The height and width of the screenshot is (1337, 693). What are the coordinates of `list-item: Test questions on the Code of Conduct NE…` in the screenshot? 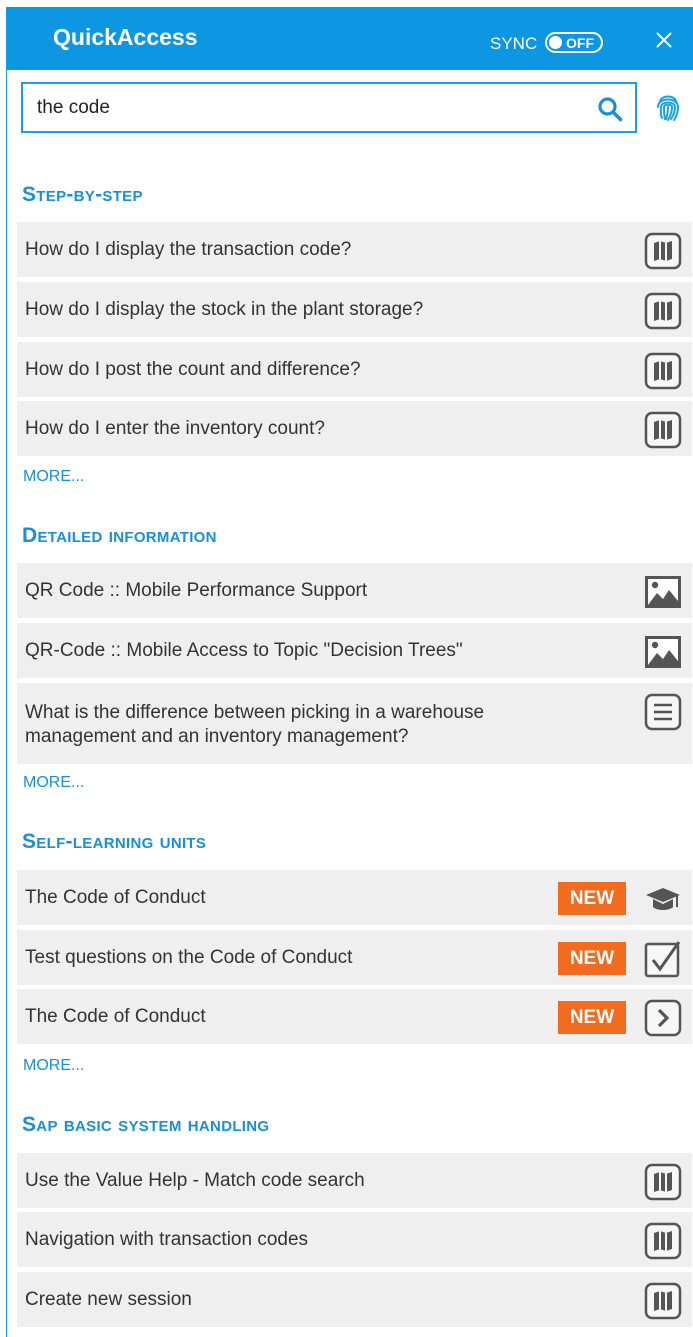 It's located at (354, 957).